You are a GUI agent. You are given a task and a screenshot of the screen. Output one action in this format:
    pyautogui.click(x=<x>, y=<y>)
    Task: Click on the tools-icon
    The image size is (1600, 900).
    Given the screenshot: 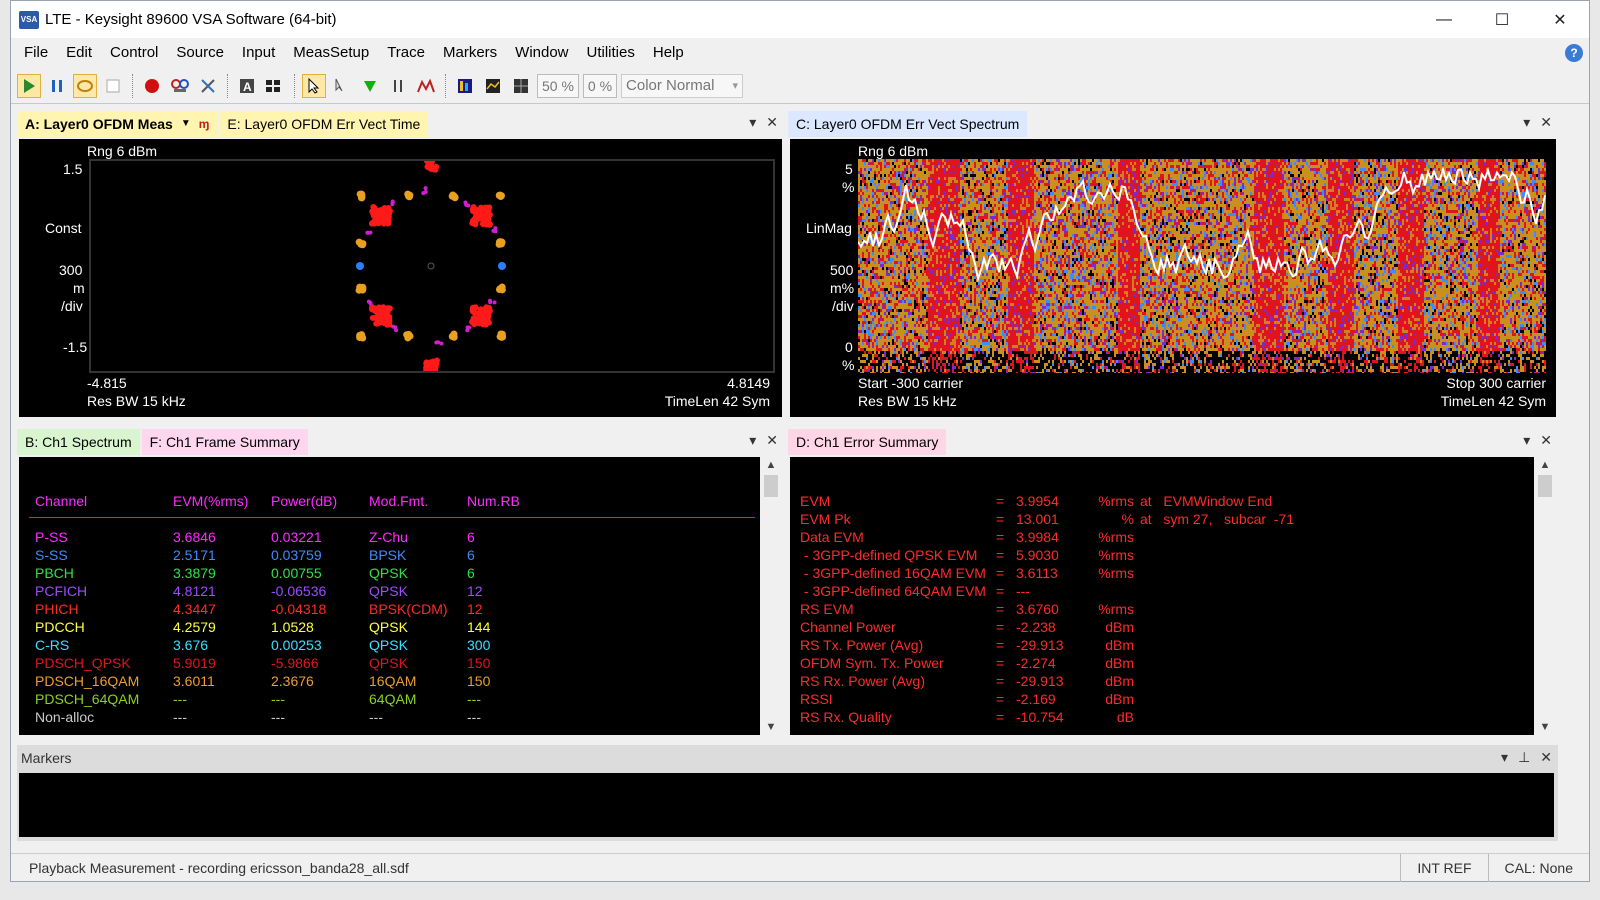 What is the action you would take?
    pyautogui.click(x=208, y=86)
    